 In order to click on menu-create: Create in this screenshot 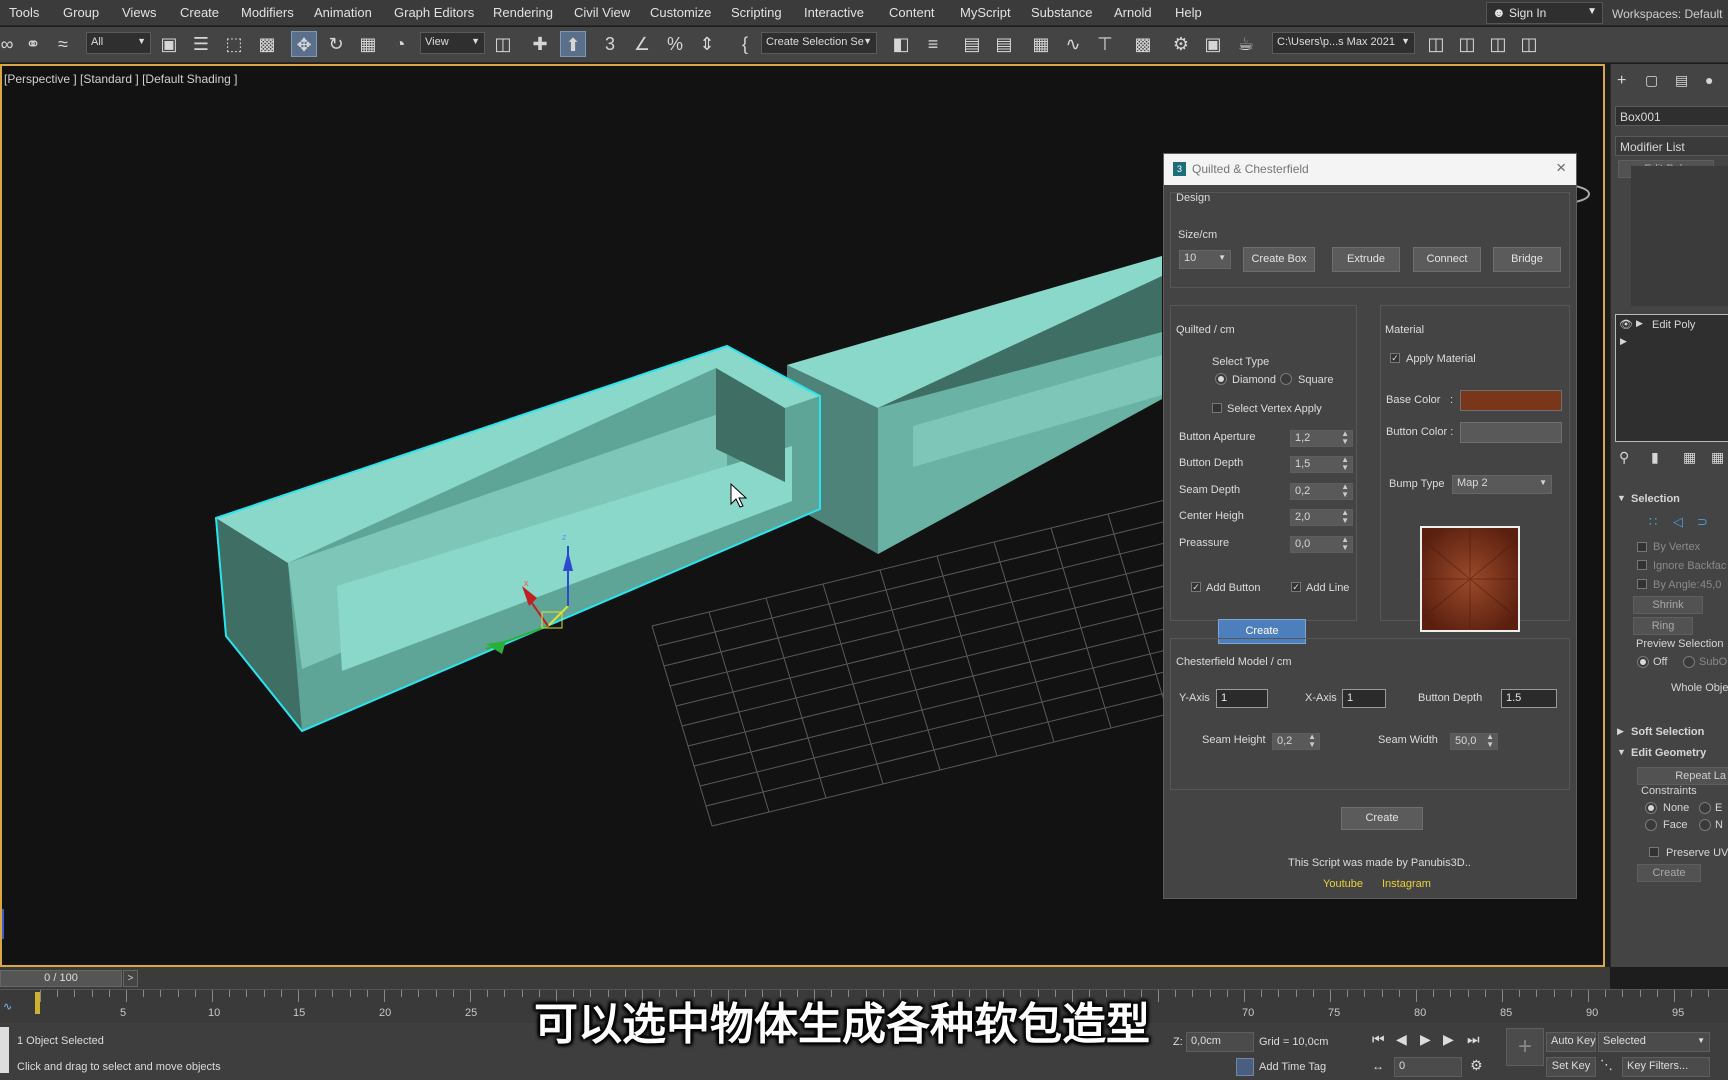, I will do `click(199, 12)`.